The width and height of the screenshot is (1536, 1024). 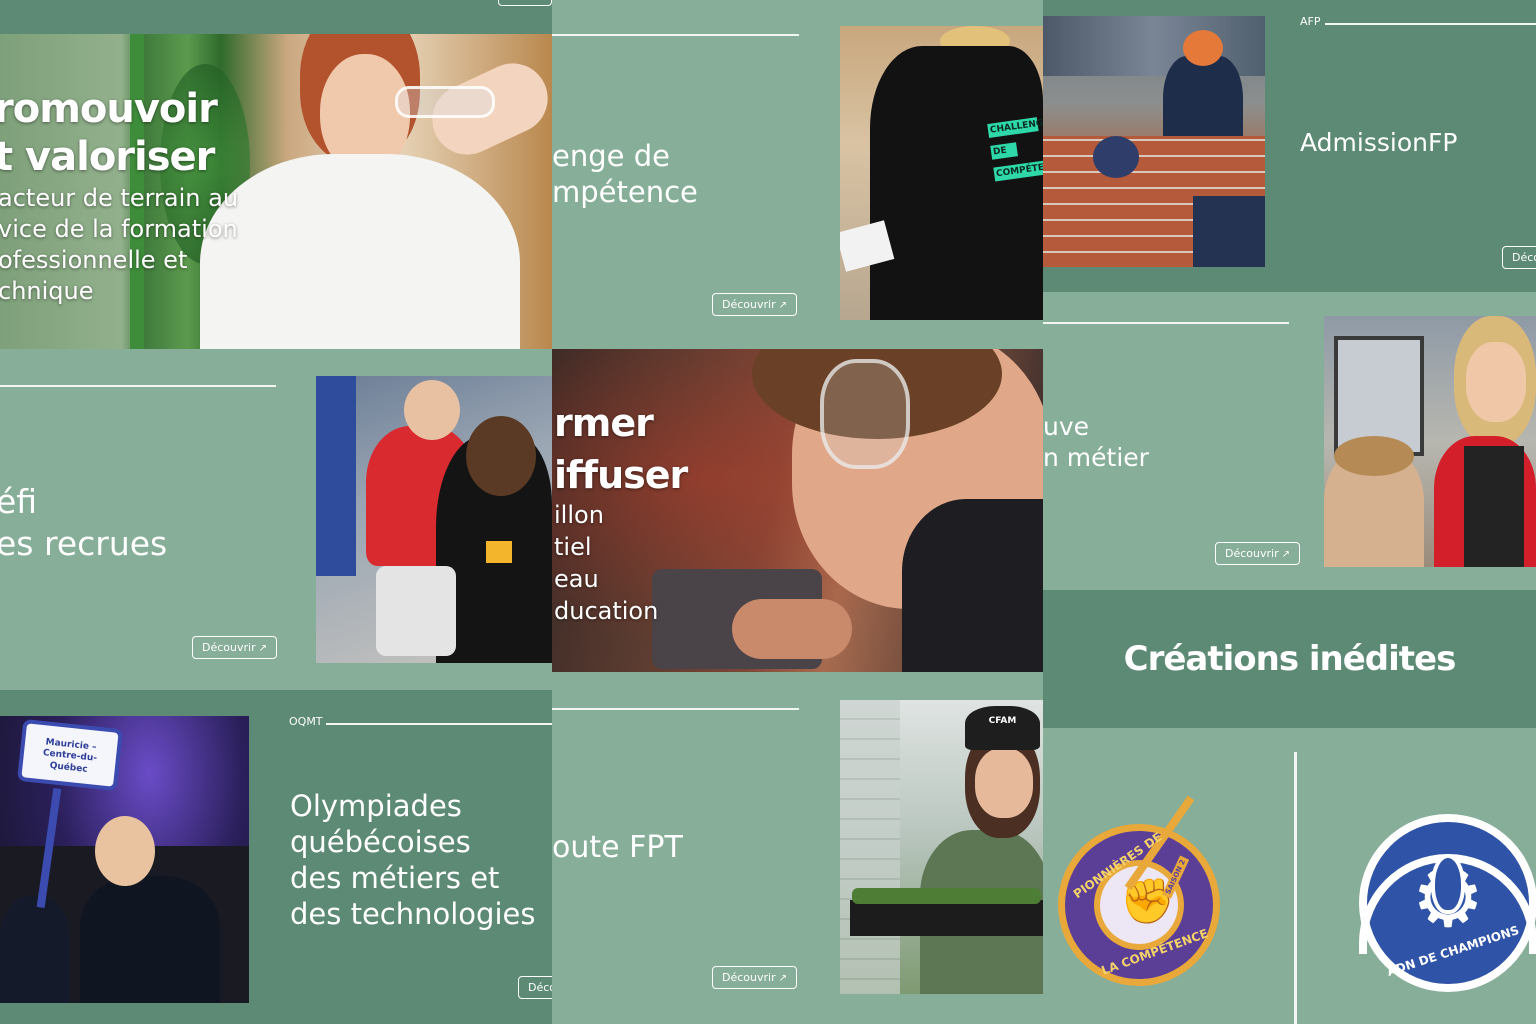 What do you see at coordinates (576, 579) in the screenshot?
I see `former-body-line3: eau` at bounding box center [576, 579].